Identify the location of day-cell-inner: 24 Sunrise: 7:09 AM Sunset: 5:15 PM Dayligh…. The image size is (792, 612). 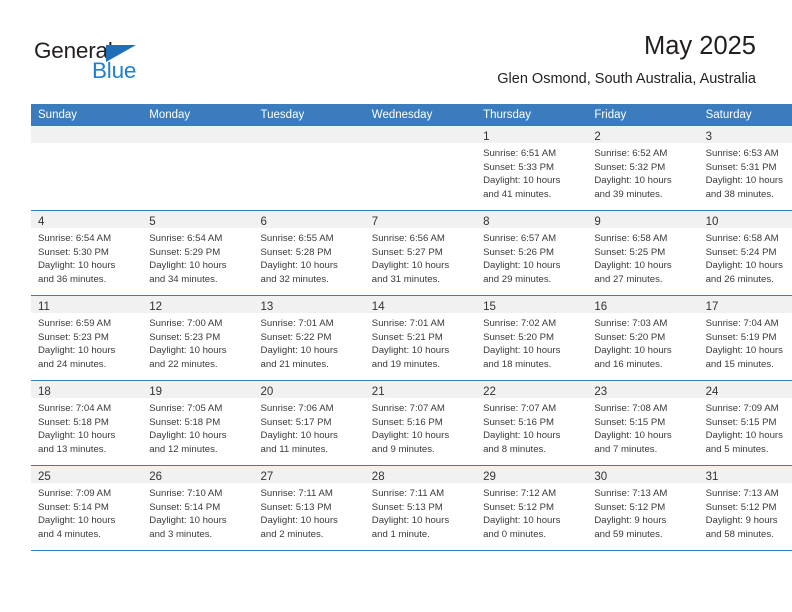
(745, 423).